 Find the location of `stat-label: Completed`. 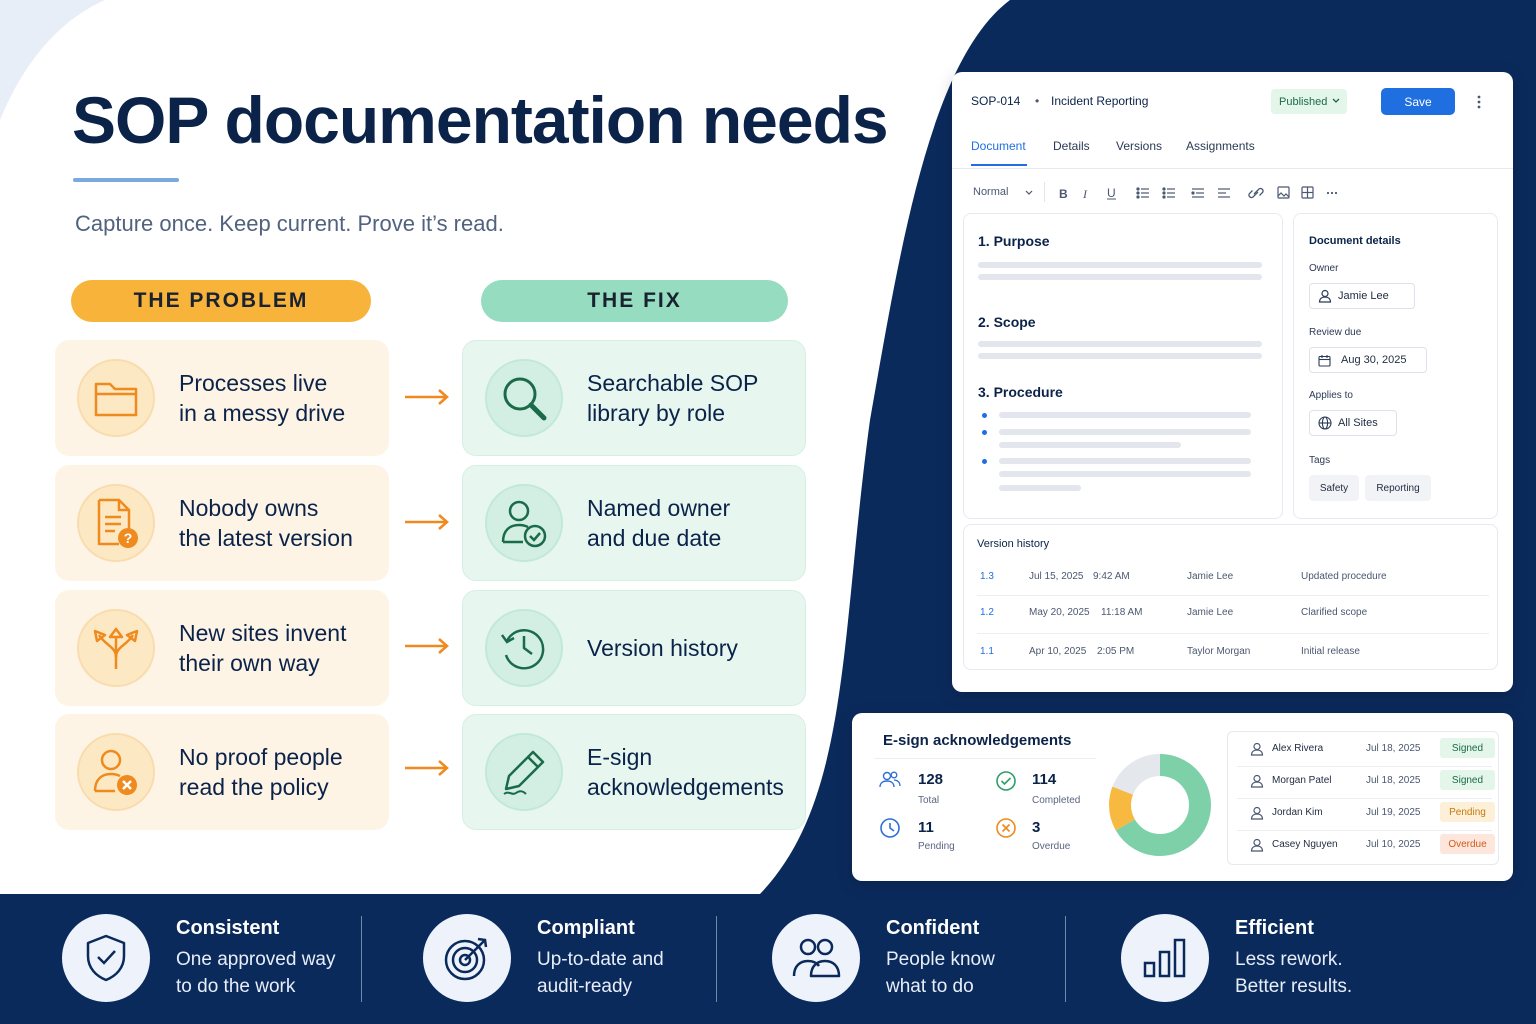

stat-label: Completed is located at coordinates (1056, 800).